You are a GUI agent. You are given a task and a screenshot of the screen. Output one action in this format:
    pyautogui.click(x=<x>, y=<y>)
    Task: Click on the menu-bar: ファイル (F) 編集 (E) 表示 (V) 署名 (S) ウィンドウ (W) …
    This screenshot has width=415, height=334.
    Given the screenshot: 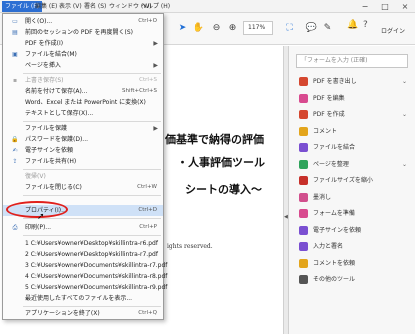 What is the action you would take?
    pyautogui.click(x=207, y=6)
    